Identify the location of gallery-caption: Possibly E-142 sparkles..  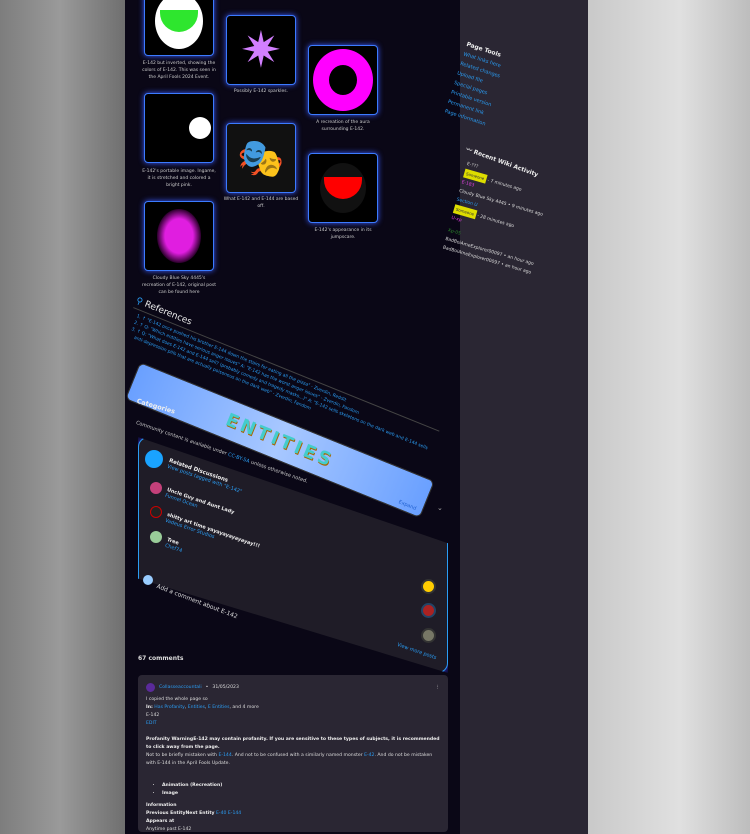
(261, 91).